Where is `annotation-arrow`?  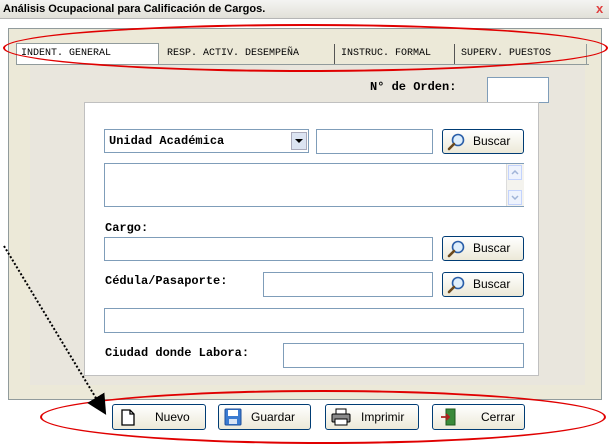 annotation-arrow is located at coordinates (55, 330).